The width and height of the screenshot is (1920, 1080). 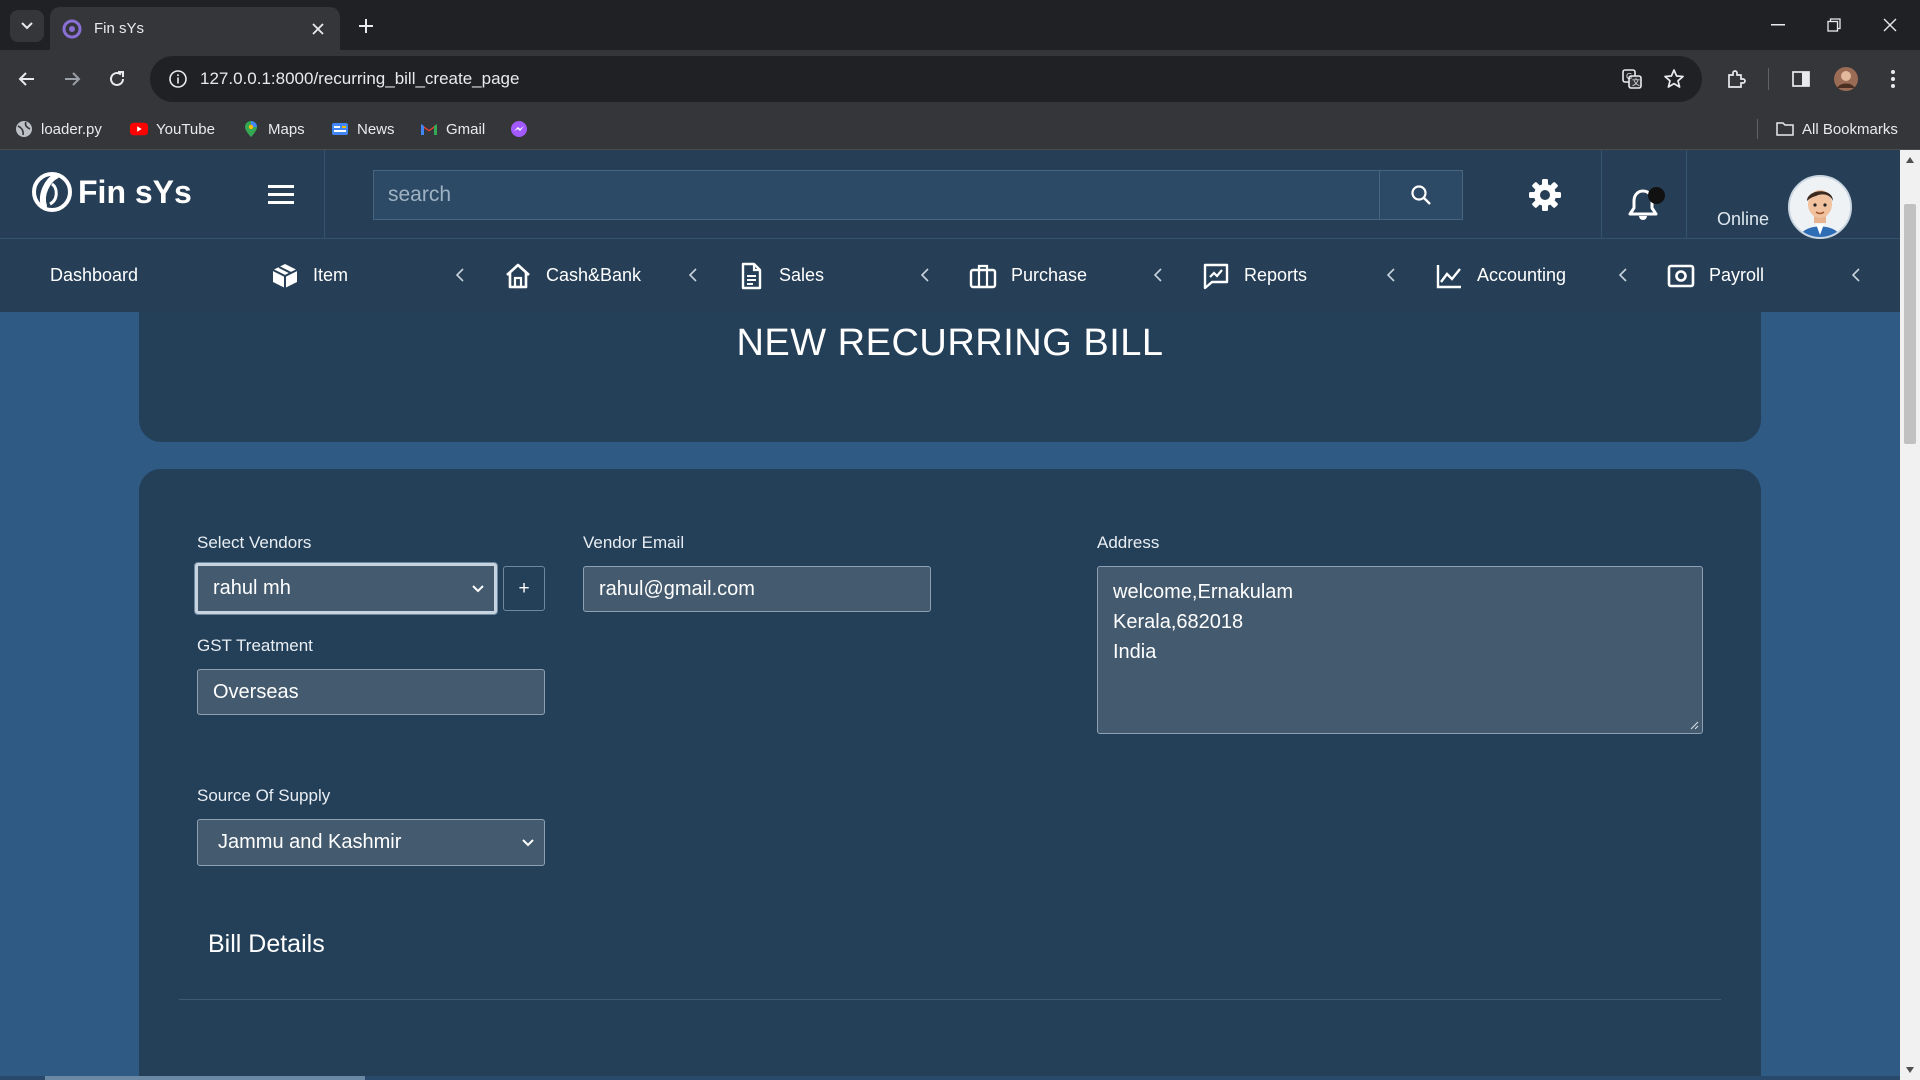 I want to click on horizontal-scroll-thumb, so click(x=205, y=1078).